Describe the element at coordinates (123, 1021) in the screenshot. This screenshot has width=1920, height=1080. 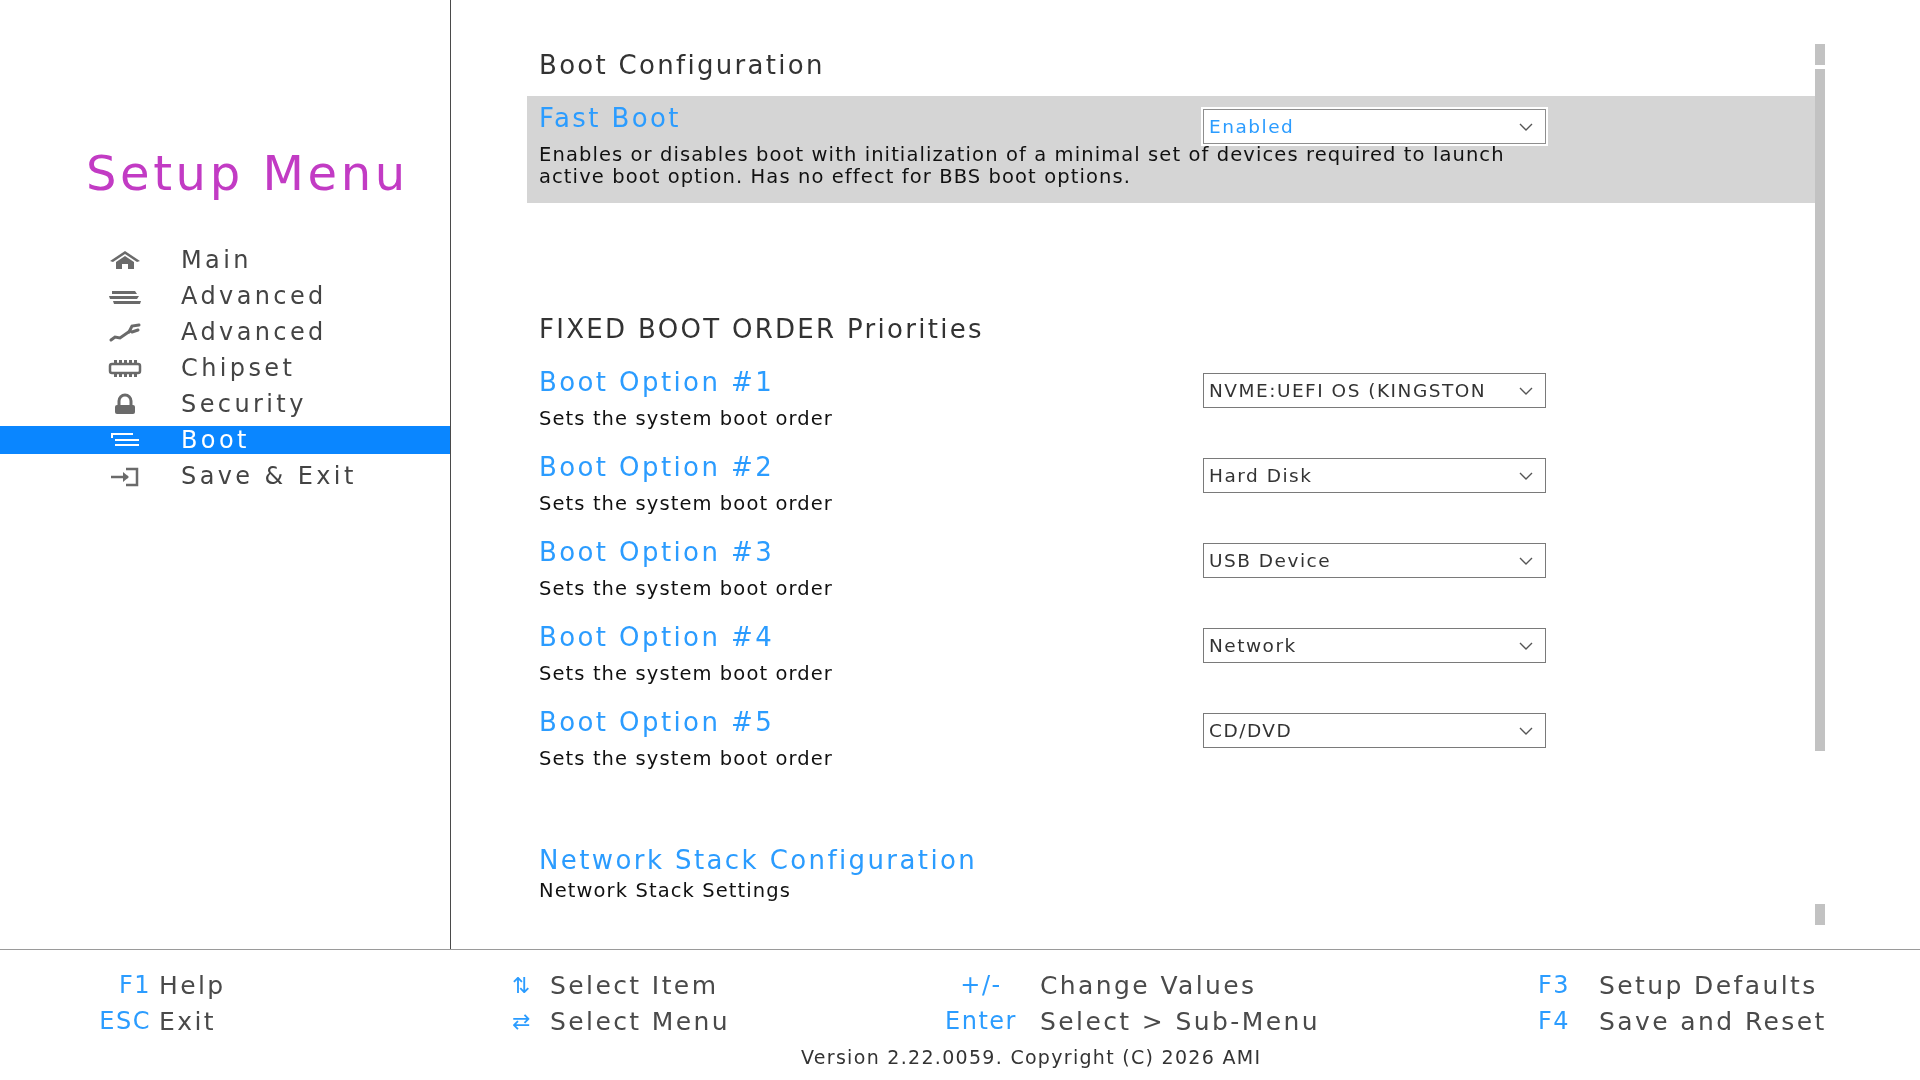
I see `shortcut-key: ESC` at that location.